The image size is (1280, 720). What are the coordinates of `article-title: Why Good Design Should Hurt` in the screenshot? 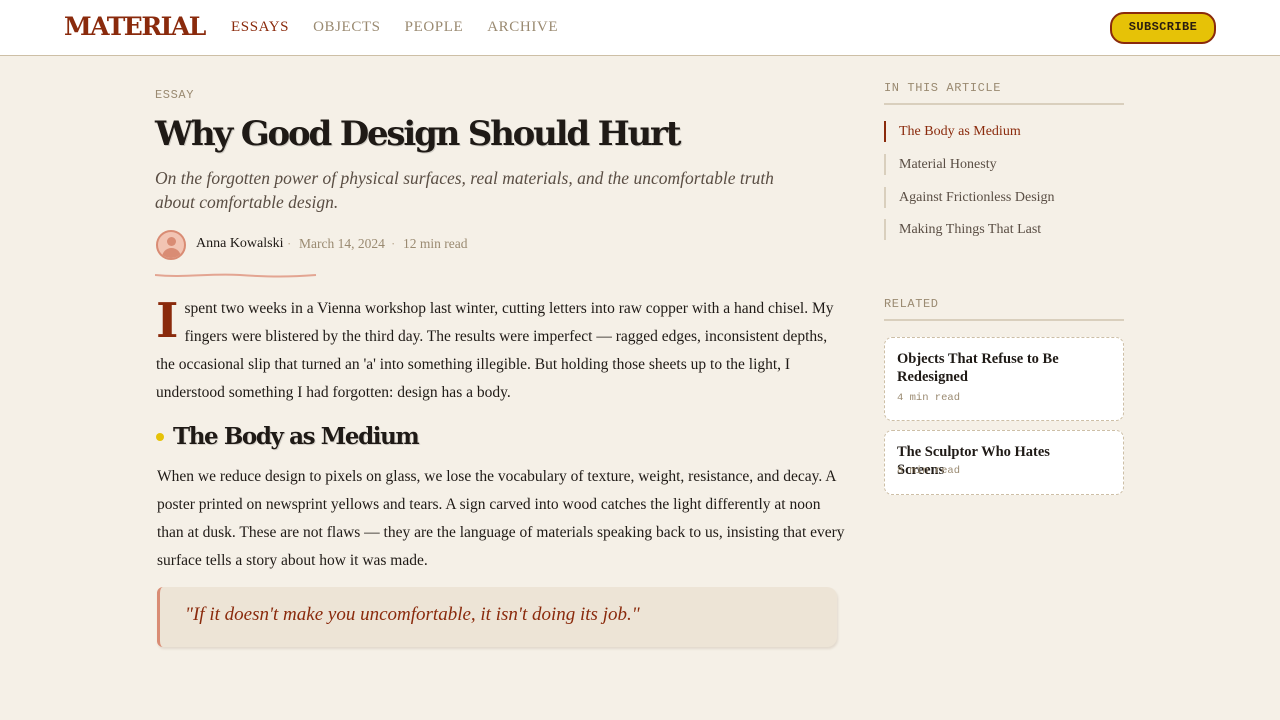 It's located at (418, 134).